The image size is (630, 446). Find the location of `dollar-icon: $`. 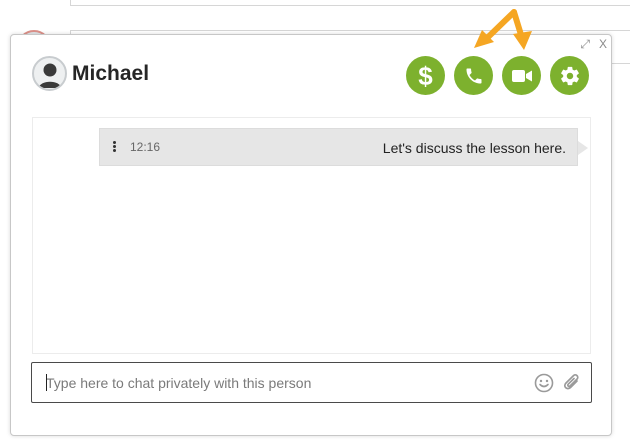

dollar-icon: $ is located at coordinates (425, 75).